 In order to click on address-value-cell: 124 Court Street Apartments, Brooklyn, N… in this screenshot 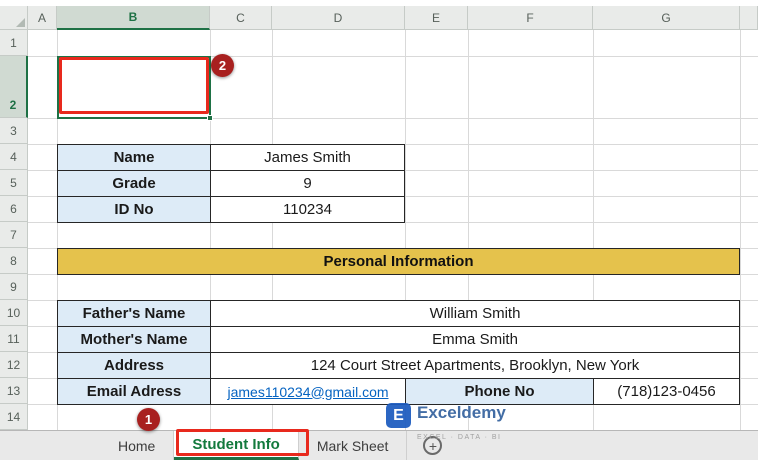, I will do `click(474, 365)`.